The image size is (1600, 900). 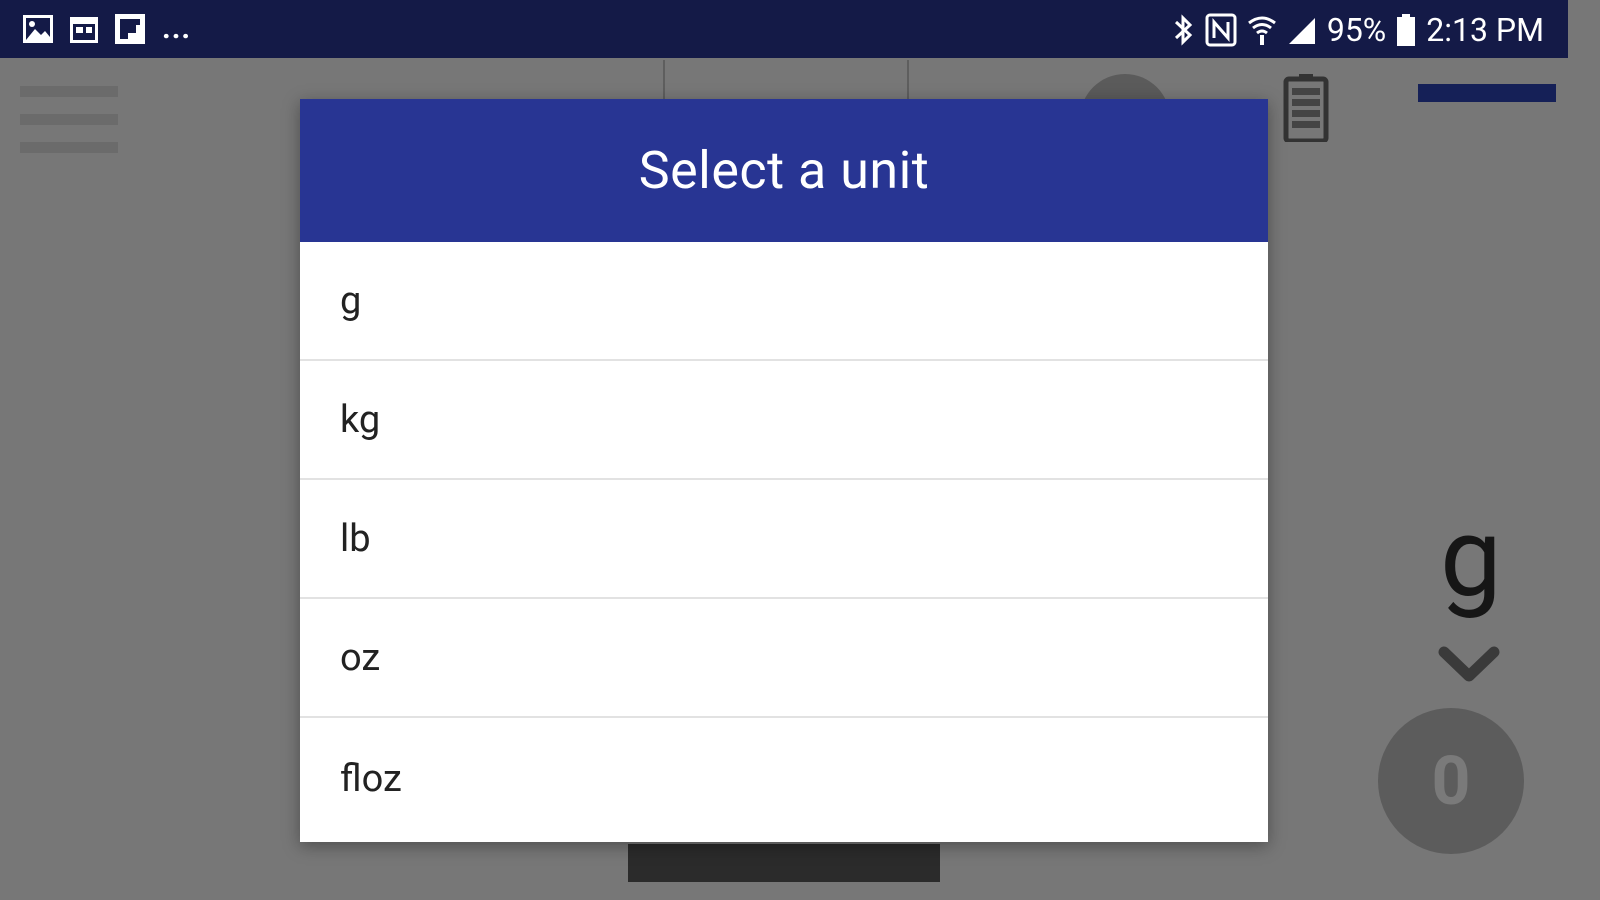 I want to click on battery-percent: 95%, so click(x=1356, y=30).